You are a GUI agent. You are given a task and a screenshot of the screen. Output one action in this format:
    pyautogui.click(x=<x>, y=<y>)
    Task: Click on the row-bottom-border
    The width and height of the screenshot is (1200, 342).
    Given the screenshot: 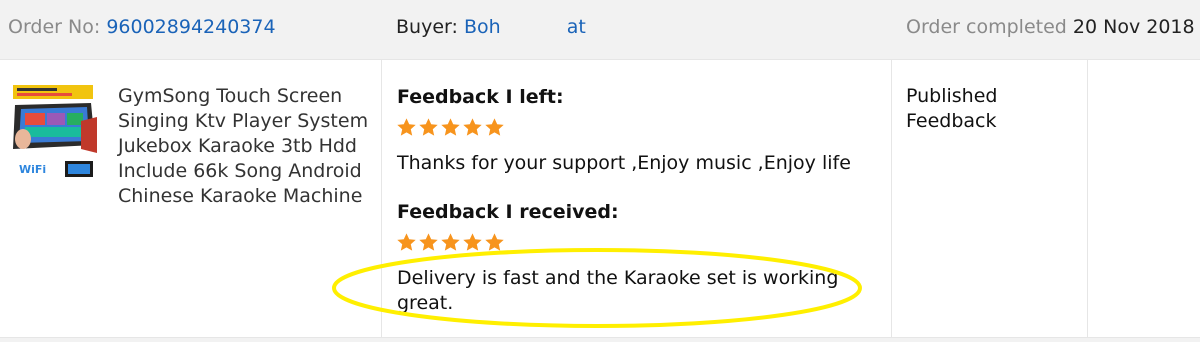 What is the action you would take?
    pyautogui.click(x=600, y=340)
    